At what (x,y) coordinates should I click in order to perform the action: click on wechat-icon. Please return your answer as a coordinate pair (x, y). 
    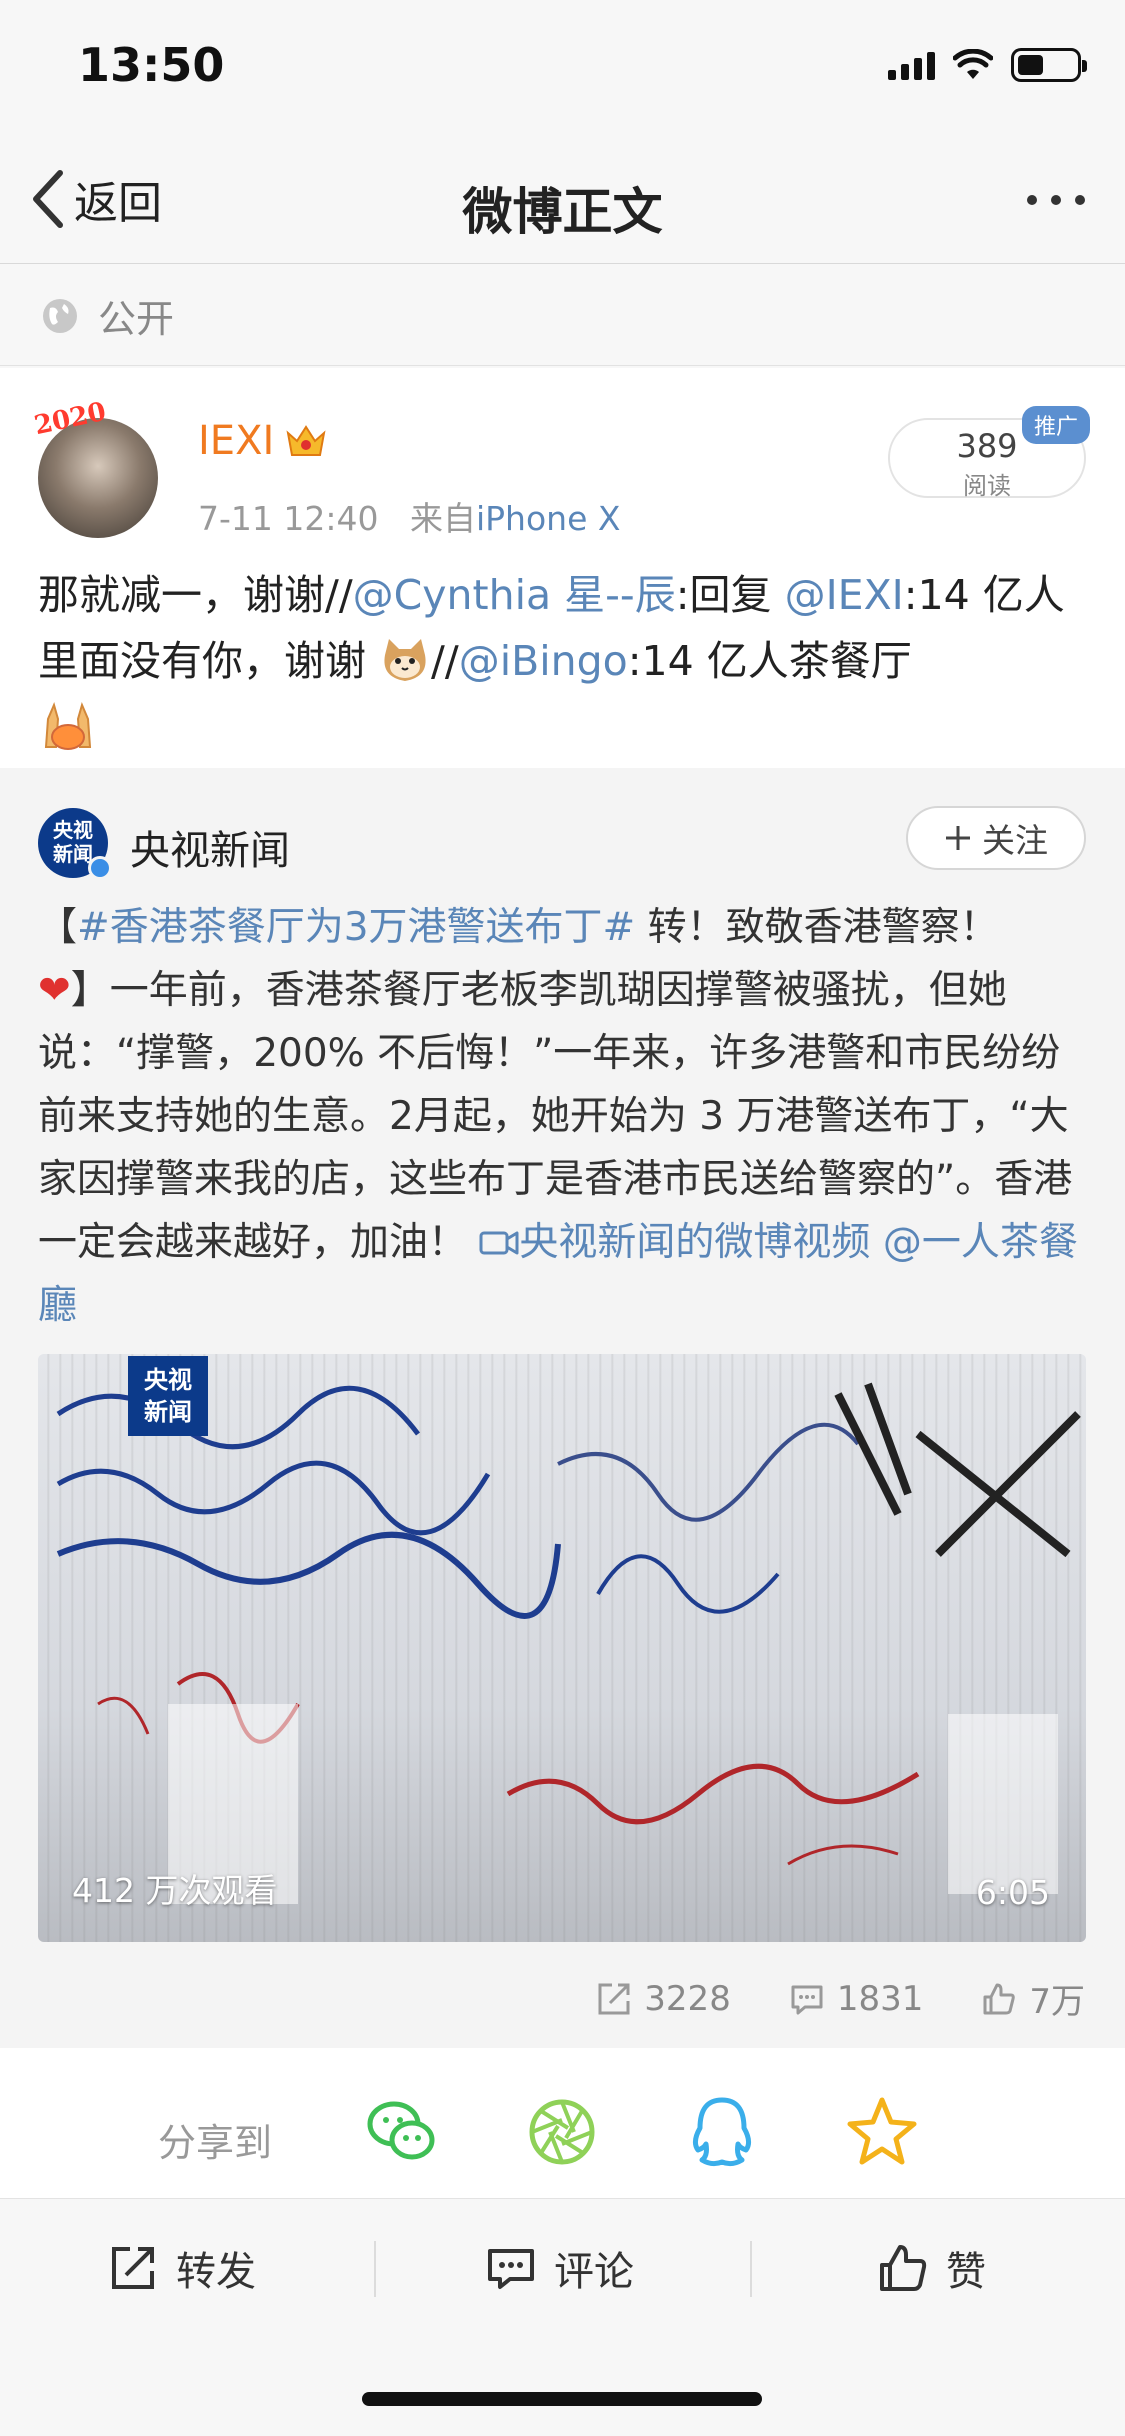
    Looking at the image, I should click on (402, 2132).